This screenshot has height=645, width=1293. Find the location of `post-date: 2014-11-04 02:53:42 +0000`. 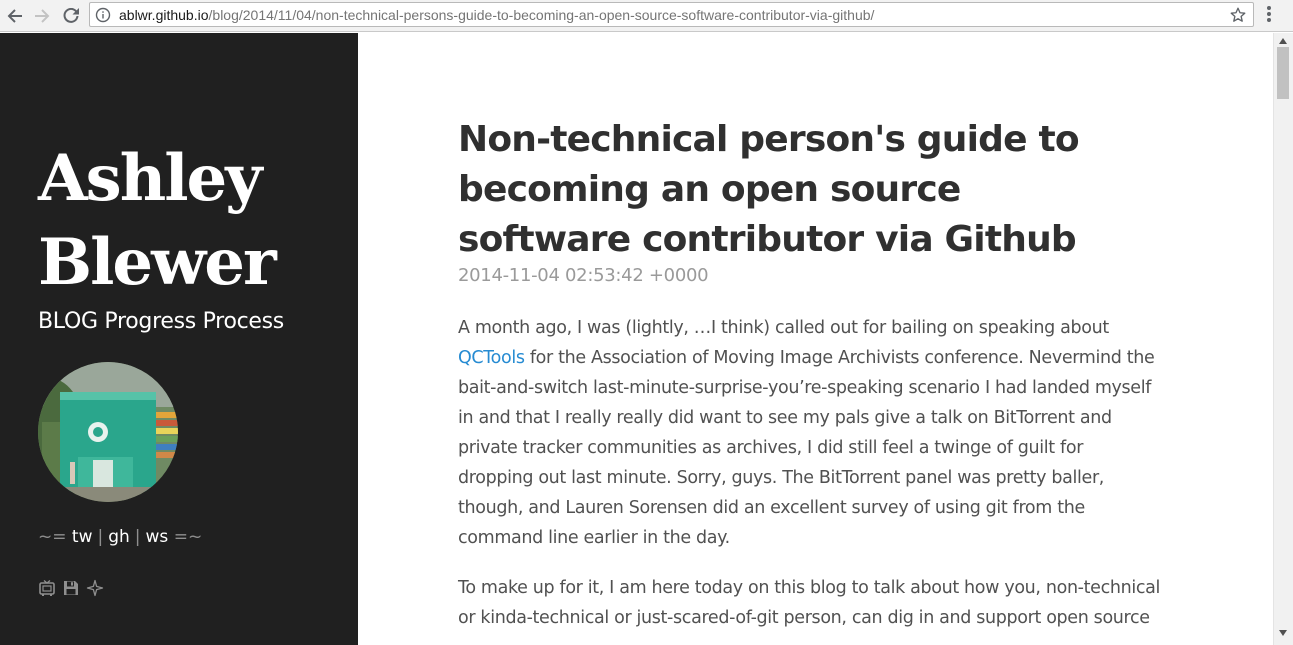

post-date: 2014-11-04 02:53:42 +0000 is located at coordinates (583, 275).